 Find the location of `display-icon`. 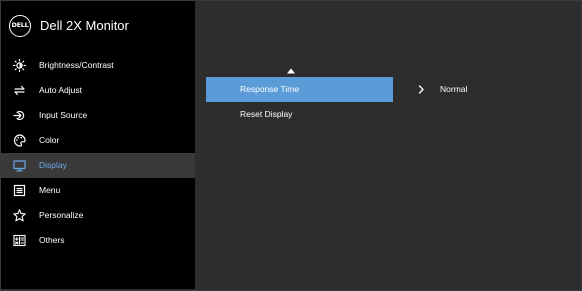

display-icon is located at coordinates (19, 165).